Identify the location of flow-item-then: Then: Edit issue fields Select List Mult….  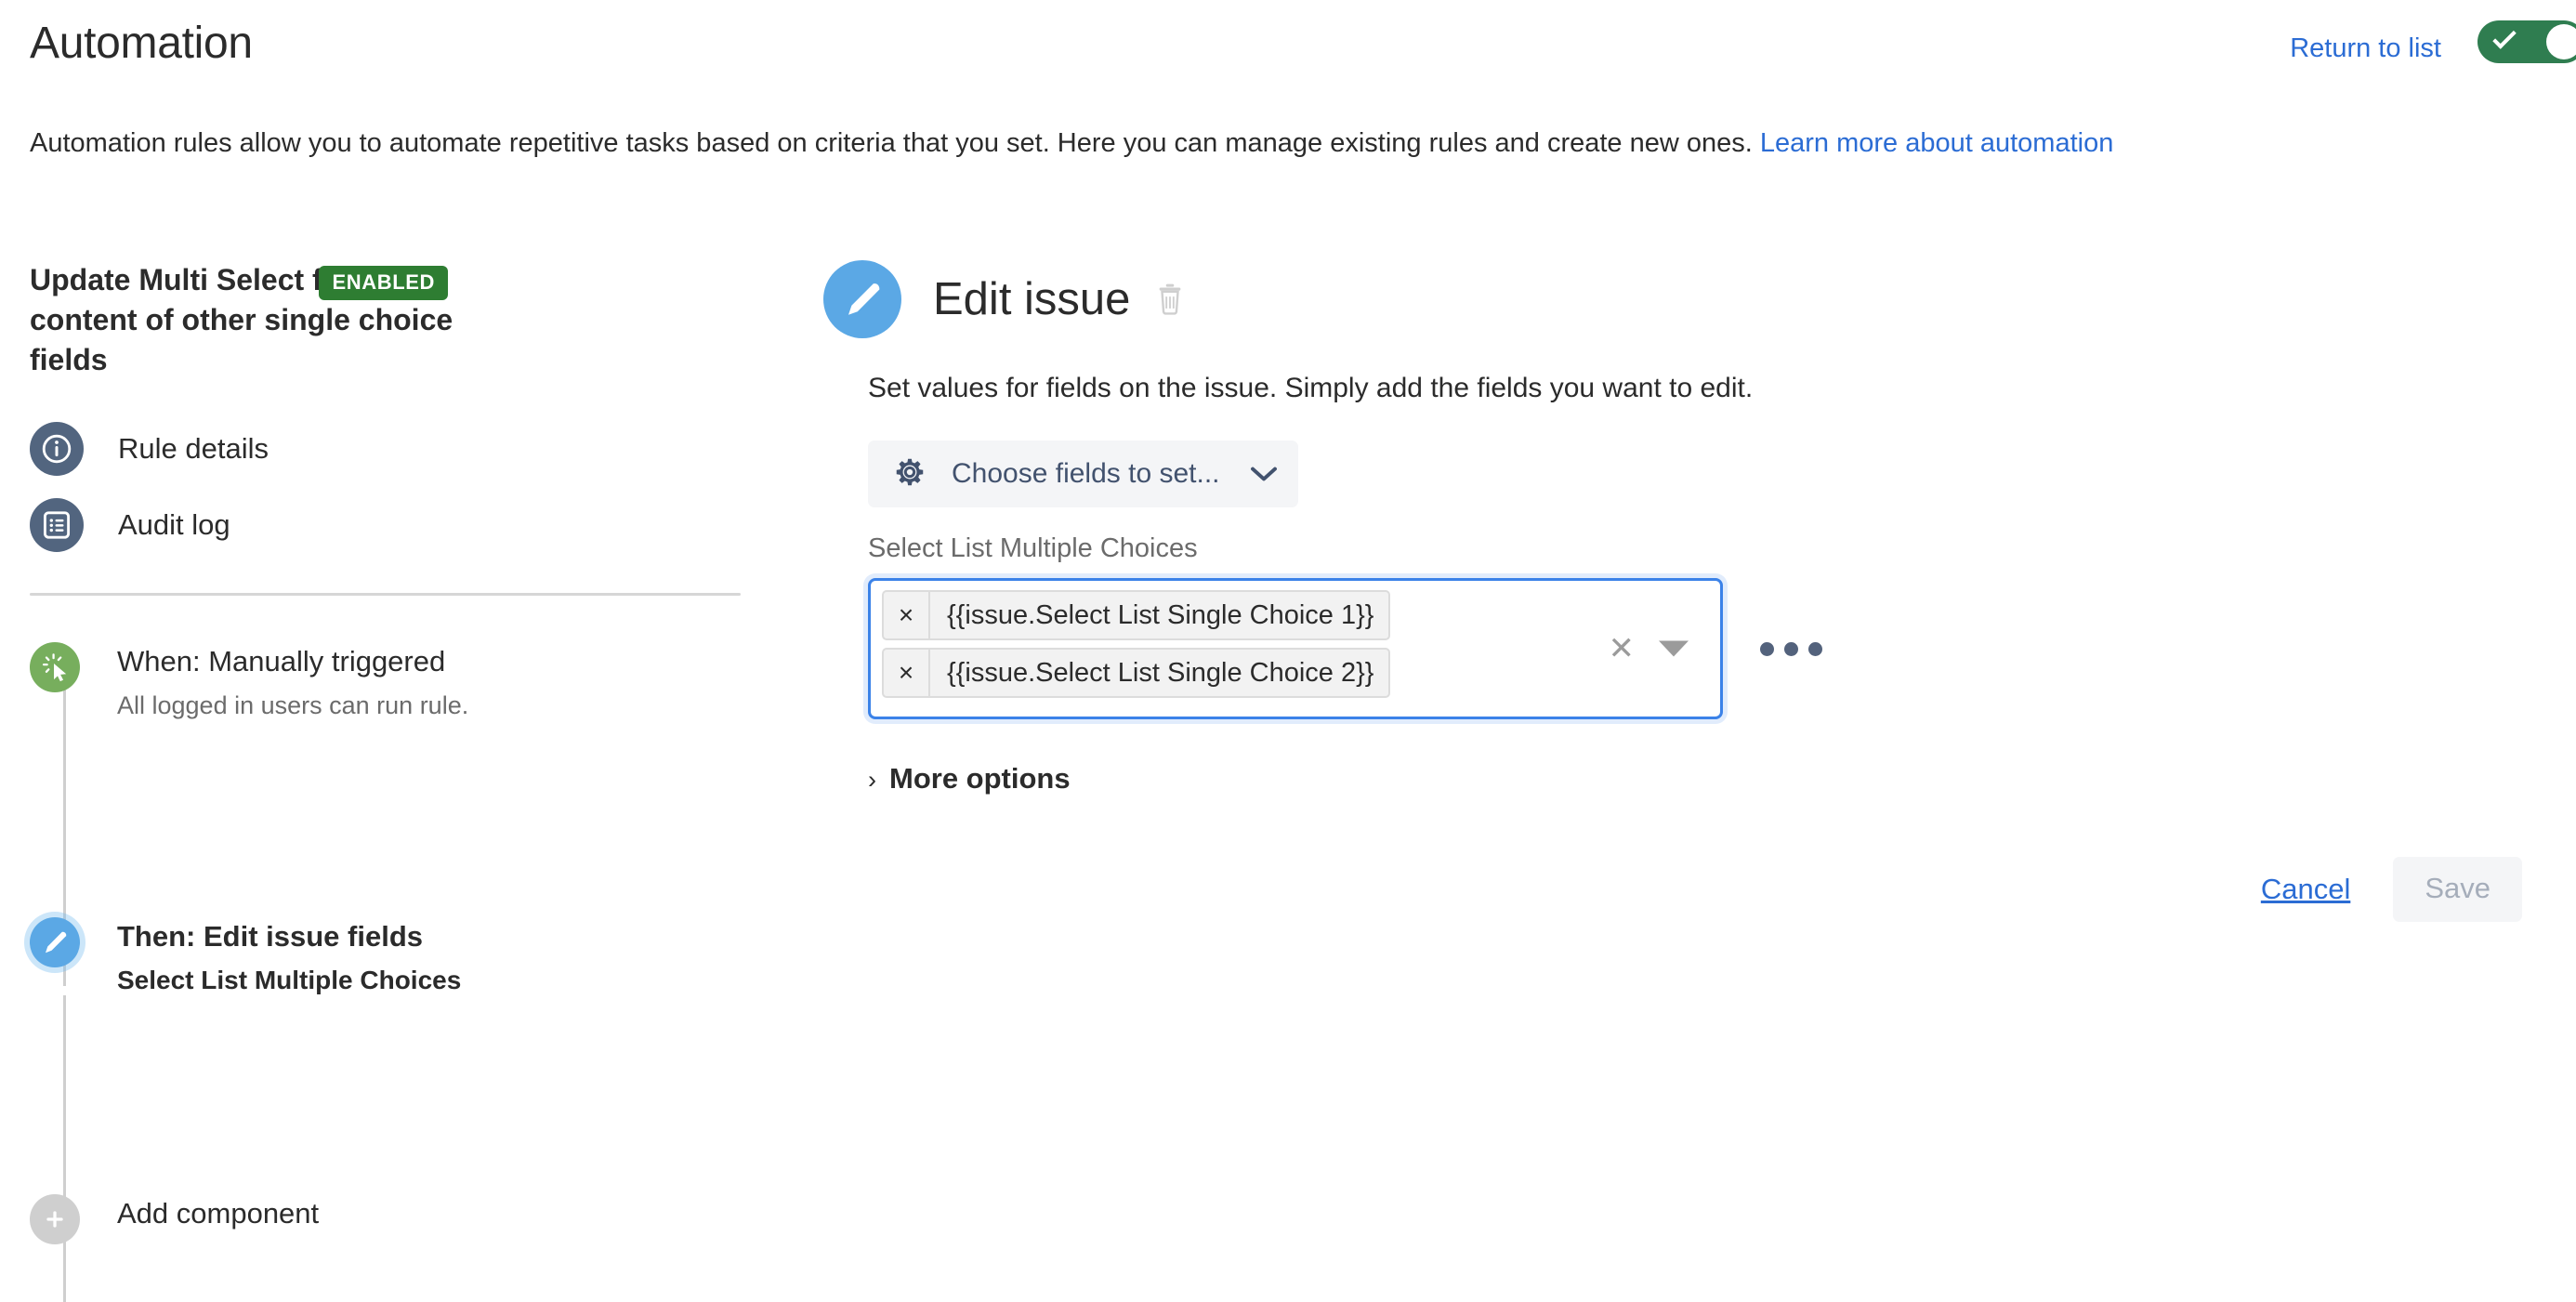
(387, 958).